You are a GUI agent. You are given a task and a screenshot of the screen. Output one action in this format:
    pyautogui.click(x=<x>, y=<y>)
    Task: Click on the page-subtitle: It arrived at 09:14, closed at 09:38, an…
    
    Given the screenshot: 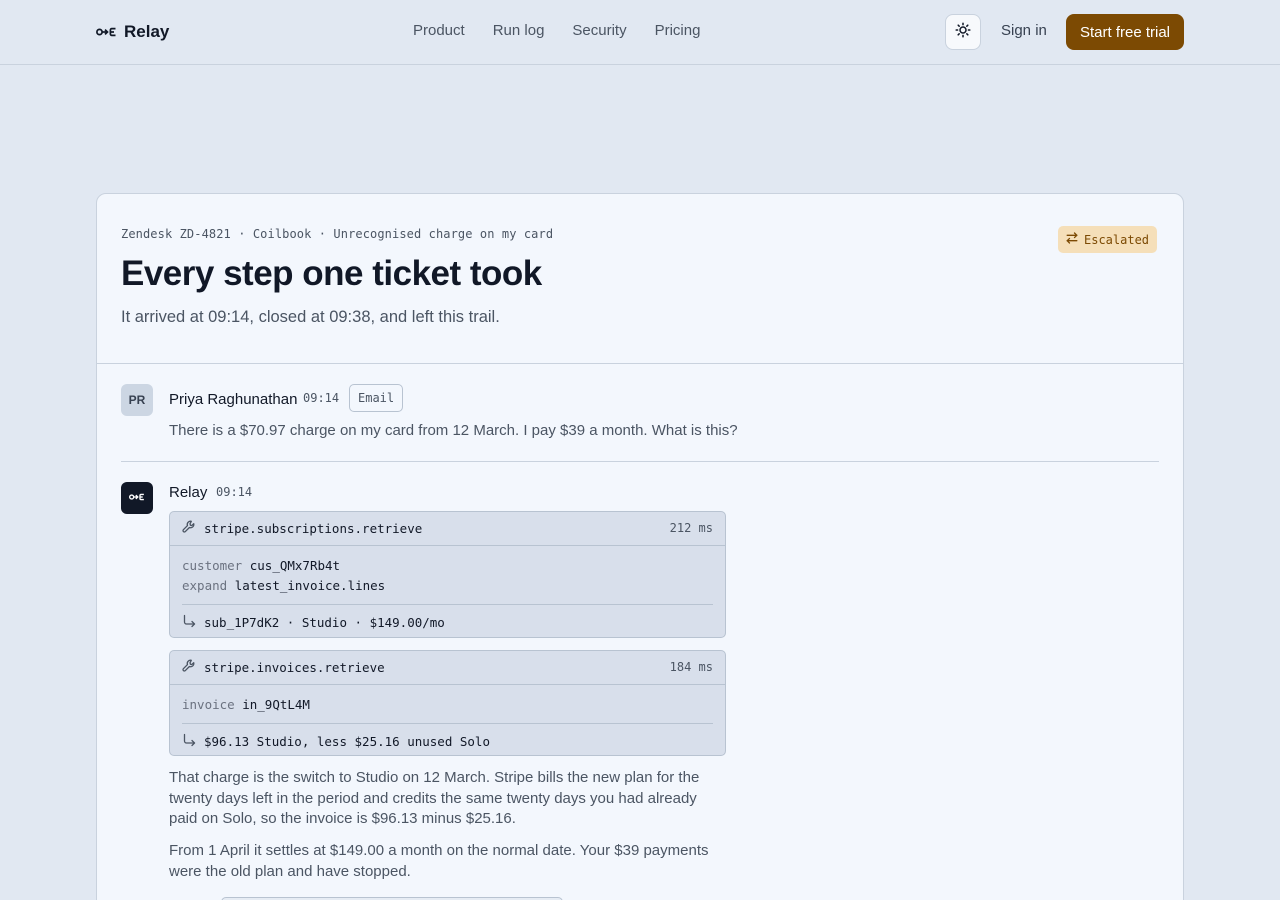 What is the action you would take?
    pyautogui.click(x=310, y=317)
    